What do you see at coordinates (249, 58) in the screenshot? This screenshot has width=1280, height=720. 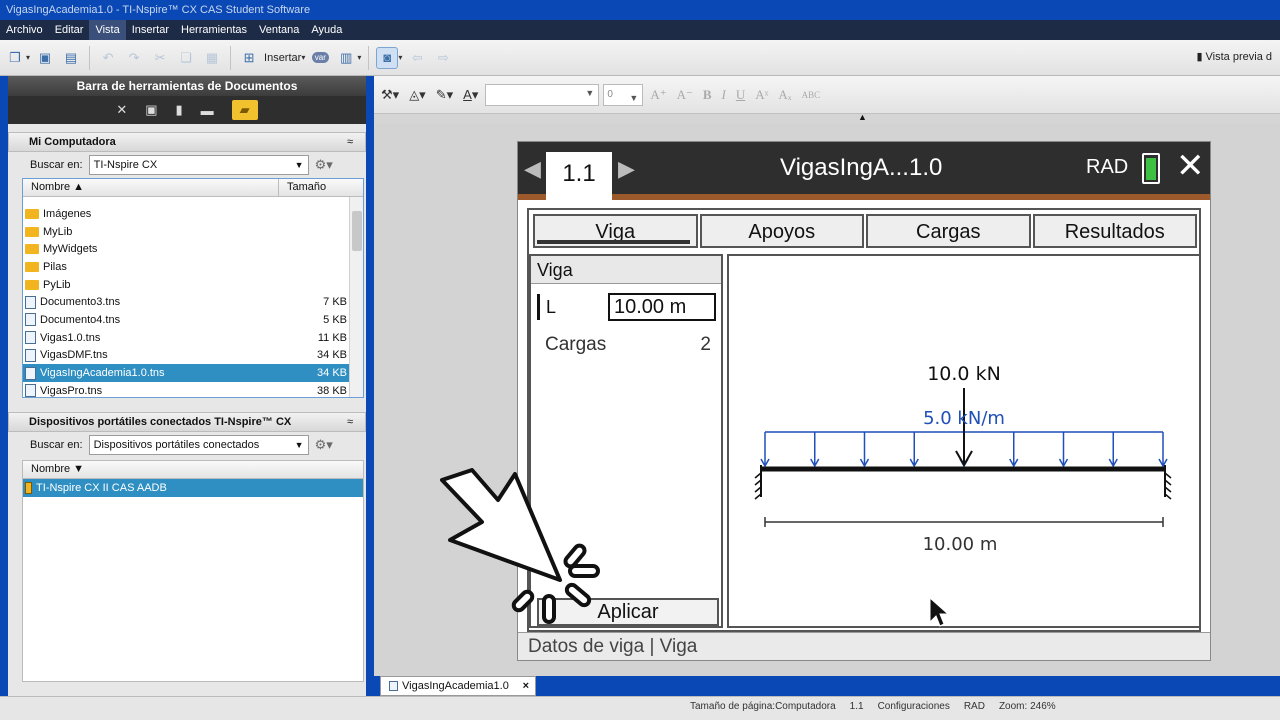 I see `insert-icon: ⊞` at bounding box center [249, 58].